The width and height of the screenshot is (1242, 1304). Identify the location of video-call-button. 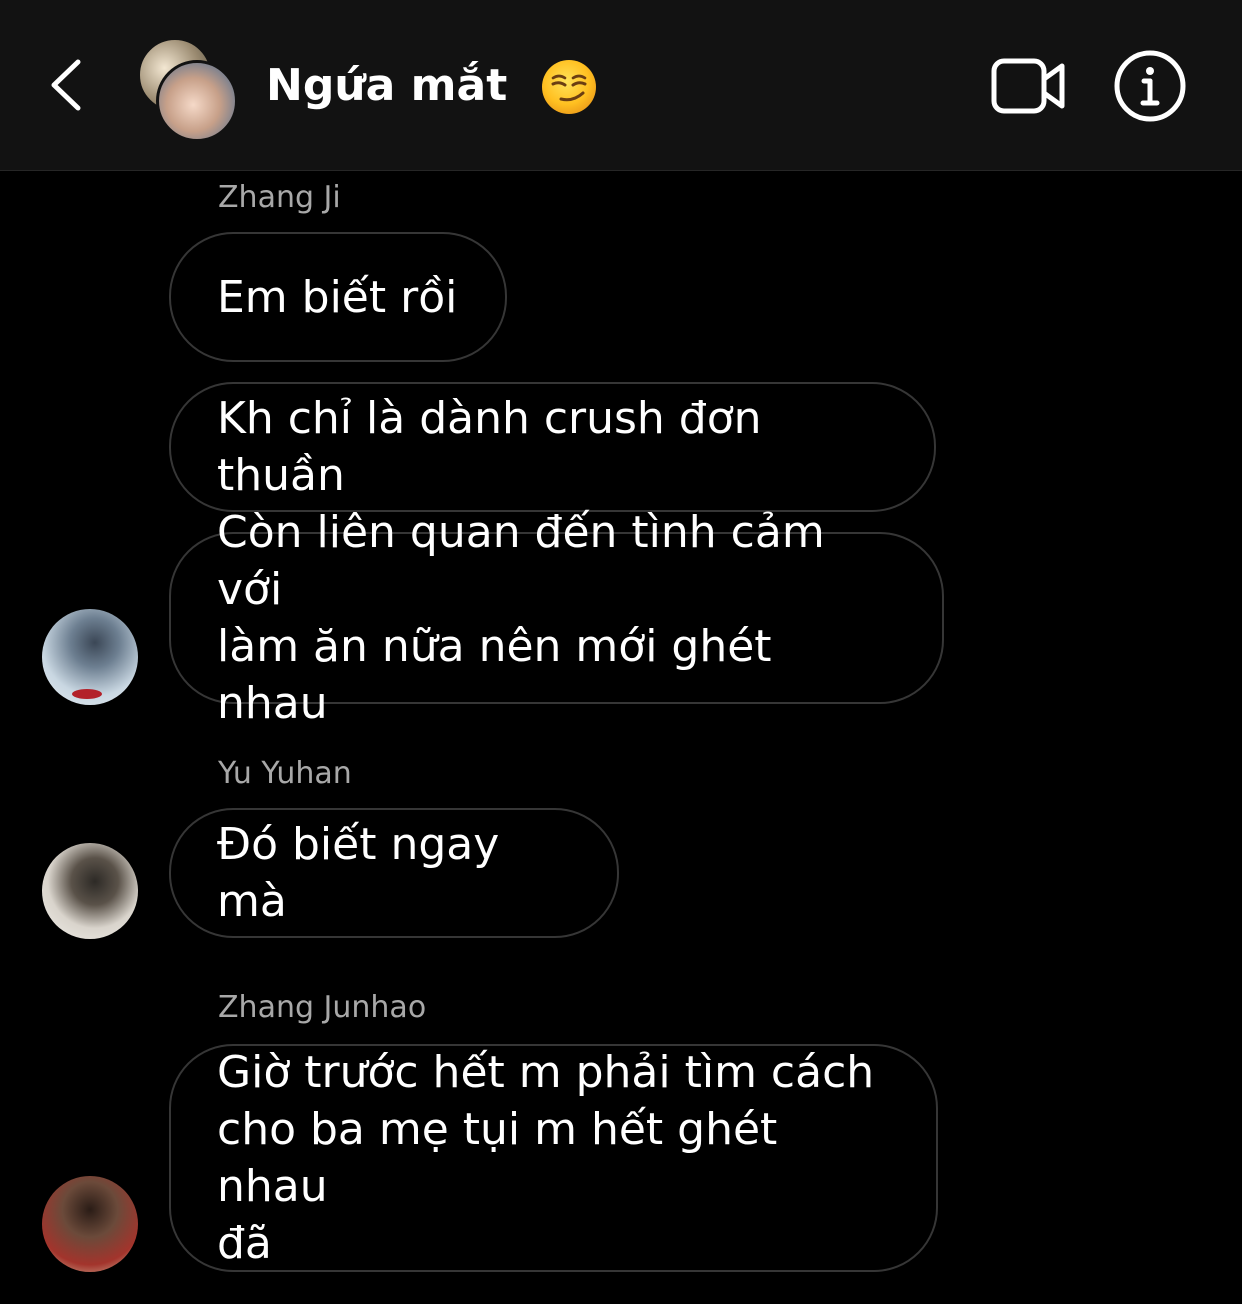
(1029, 85).